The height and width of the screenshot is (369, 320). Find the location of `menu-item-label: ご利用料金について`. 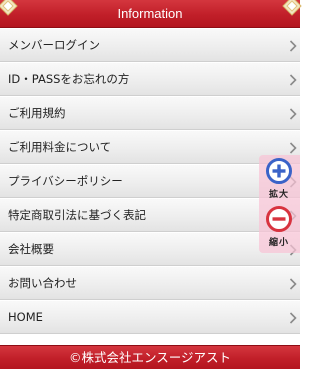

menu-item-label: ご利用料金について is located at coordinates (60, 147).